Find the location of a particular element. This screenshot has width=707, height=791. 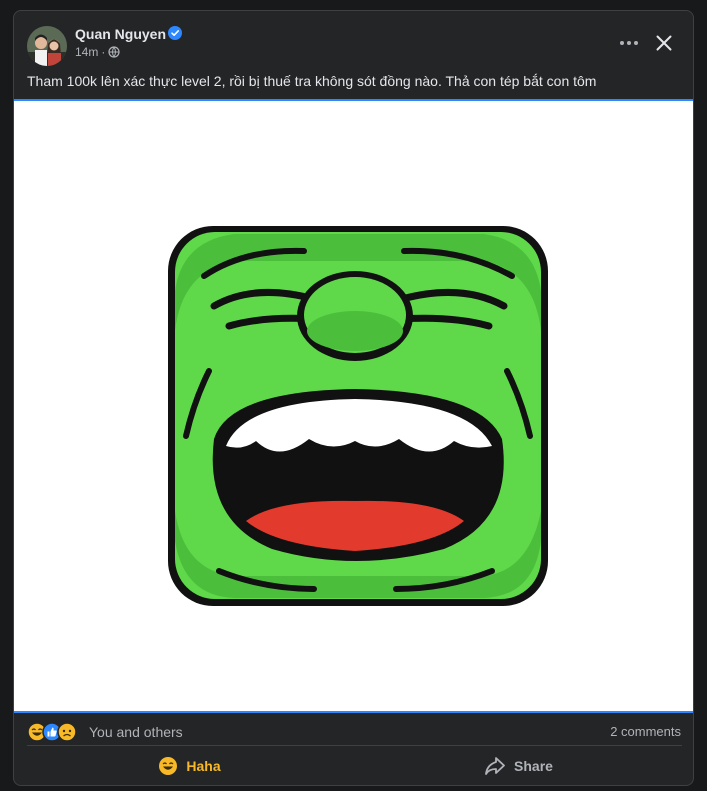

share-label: Share is located at coordinates (533, 766).